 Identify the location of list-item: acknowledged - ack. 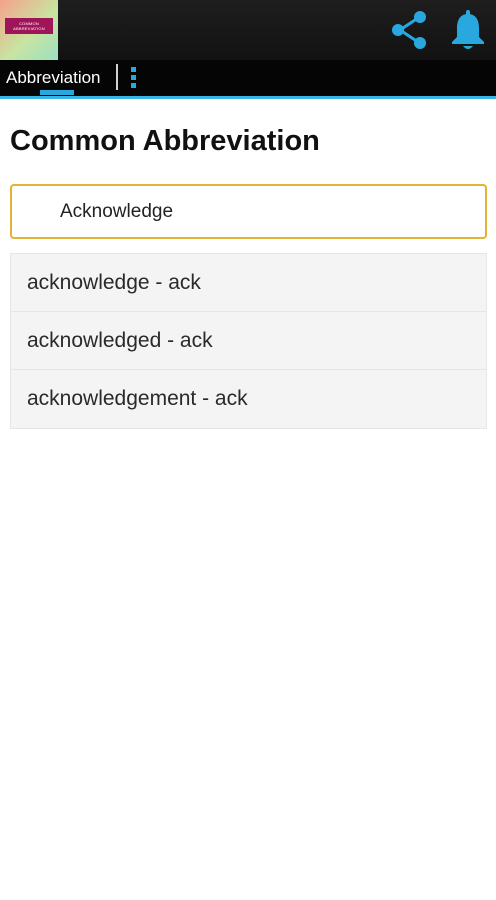
(248, 341).